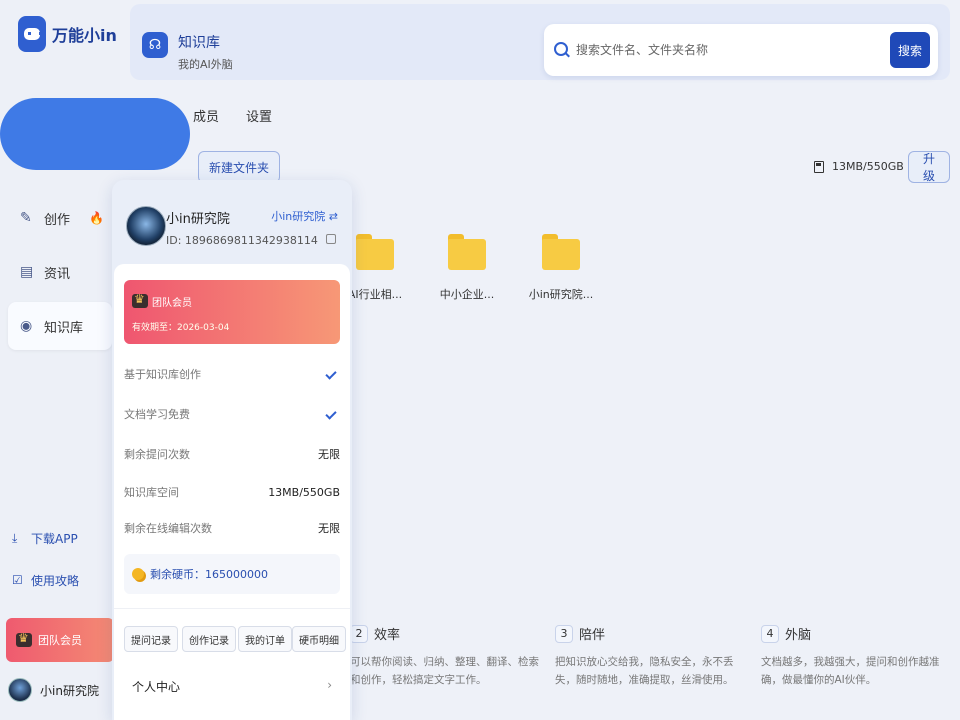  I want to click on benefit-row: 剩余提问次数 无限, so click(232, 454).